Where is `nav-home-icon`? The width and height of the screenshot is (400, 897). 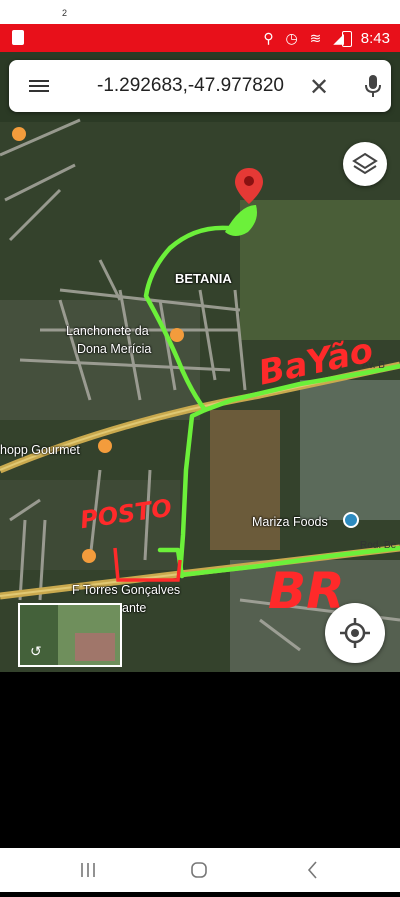 nav-home-icon is located at coordinates (199, 870).